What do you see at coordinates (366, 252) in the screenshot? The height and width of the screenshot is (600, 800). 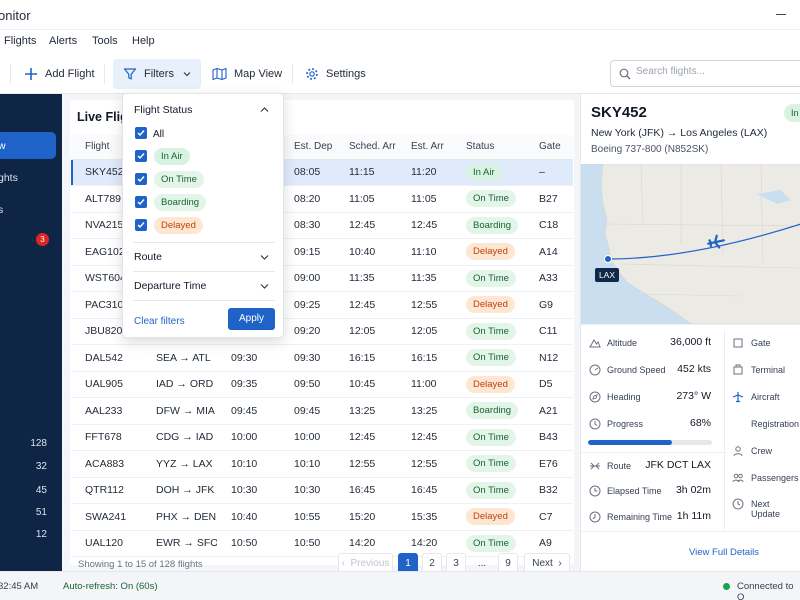 I see `cell-sched-arr: 10:40` at bounding box center [366, 252].